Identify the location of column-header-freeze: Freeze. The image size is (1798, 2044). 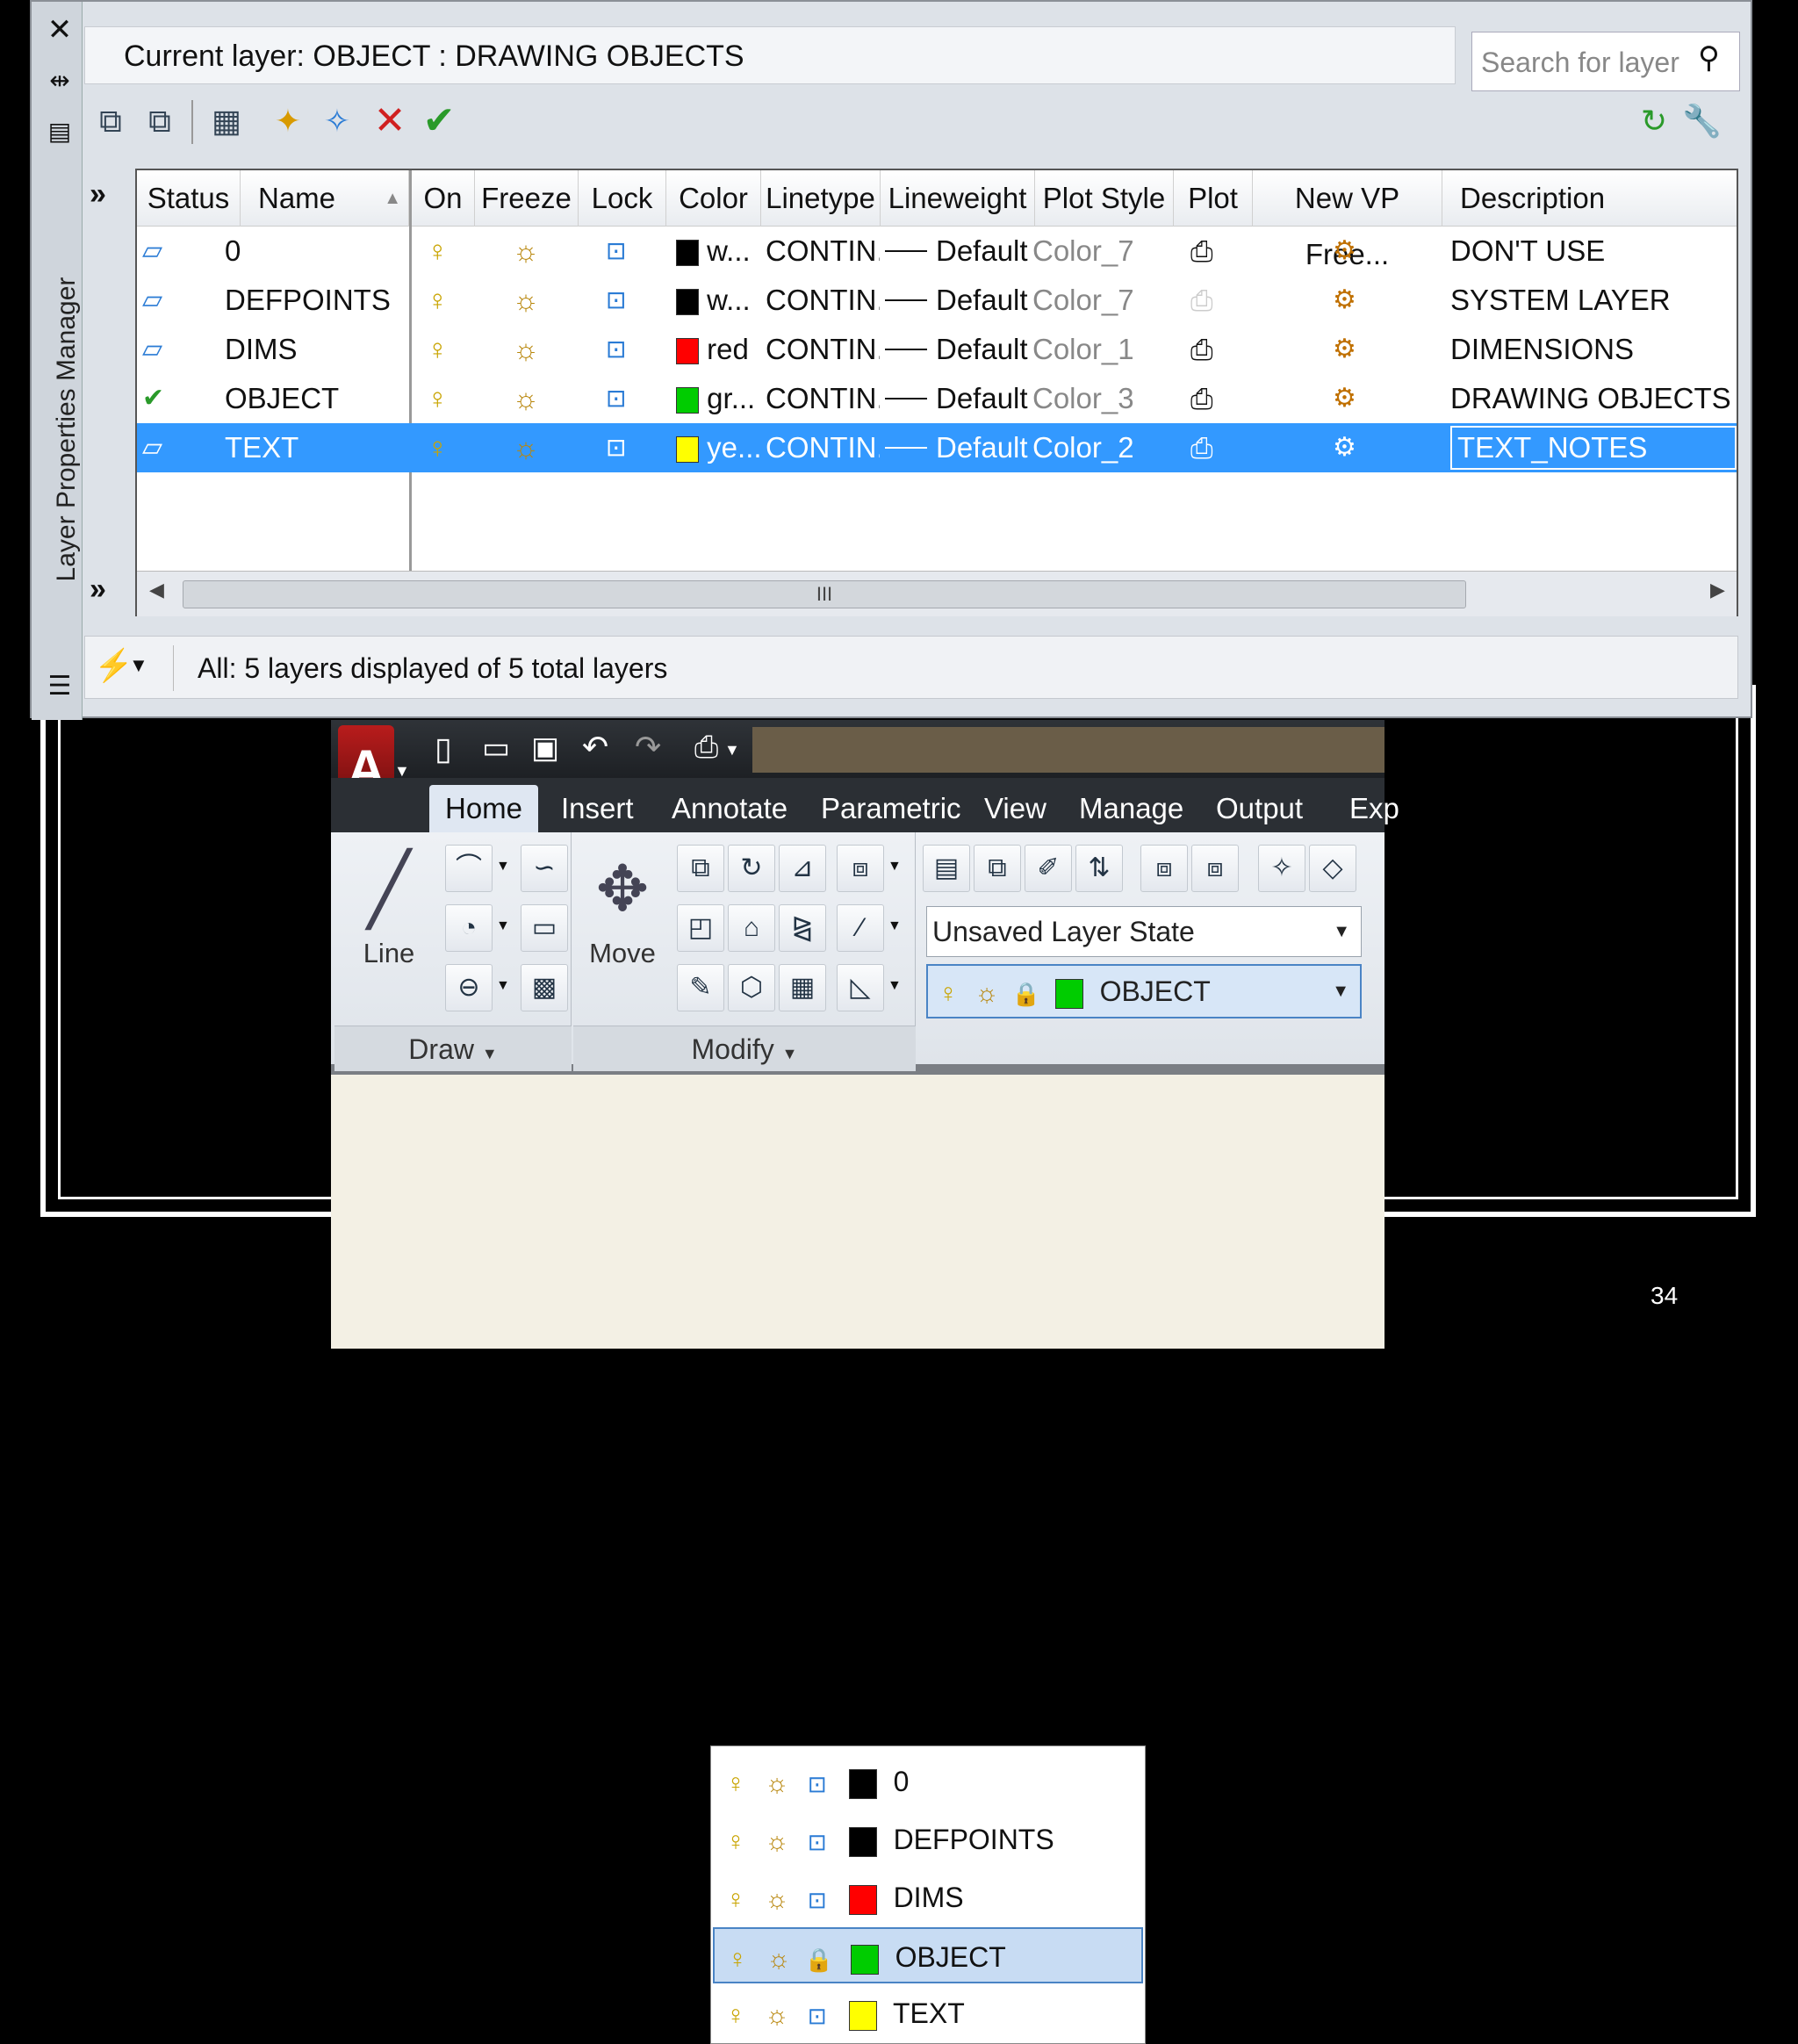
(527, 198).